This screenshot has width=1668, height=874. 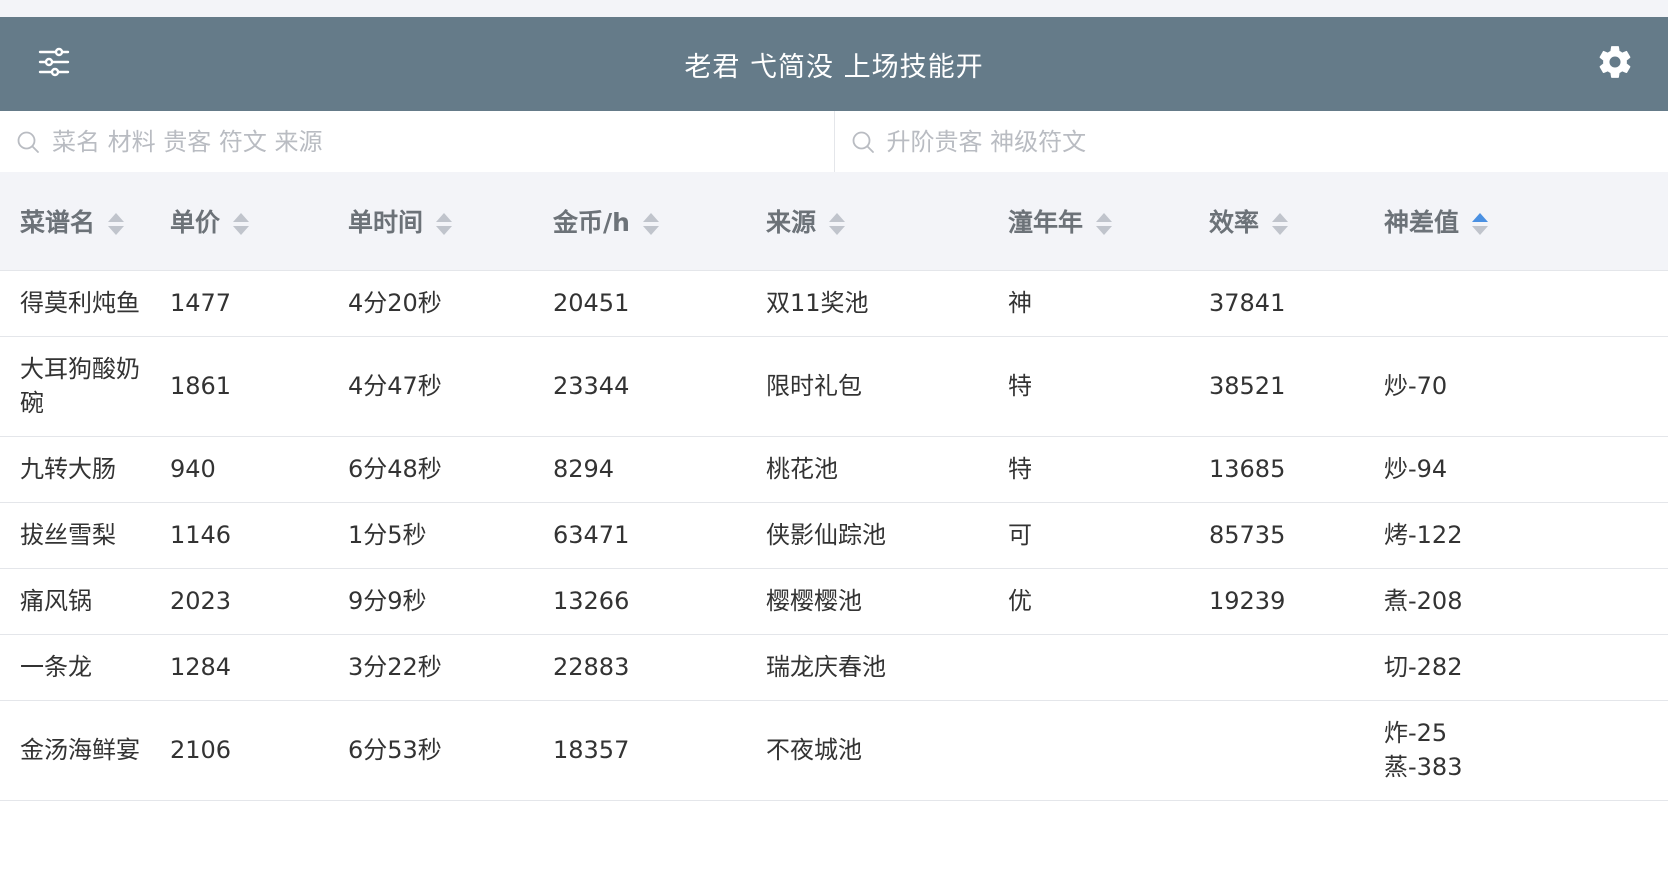 I want to click on cell-god-diff: 炒-70, so click(x=1516, y=386).